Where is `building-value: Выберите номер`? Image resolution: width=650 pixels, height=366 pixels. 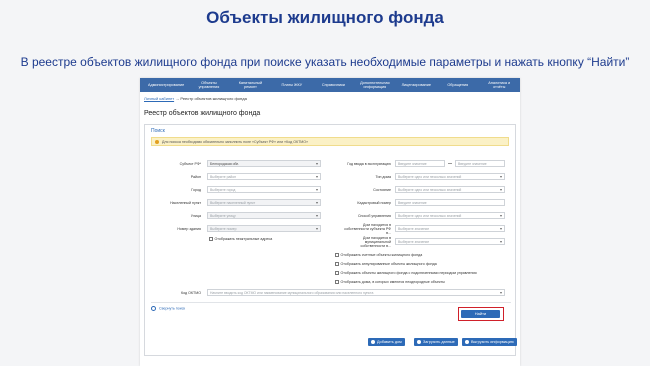 building-value: Выберите номер is located at coordinates (223, 229).